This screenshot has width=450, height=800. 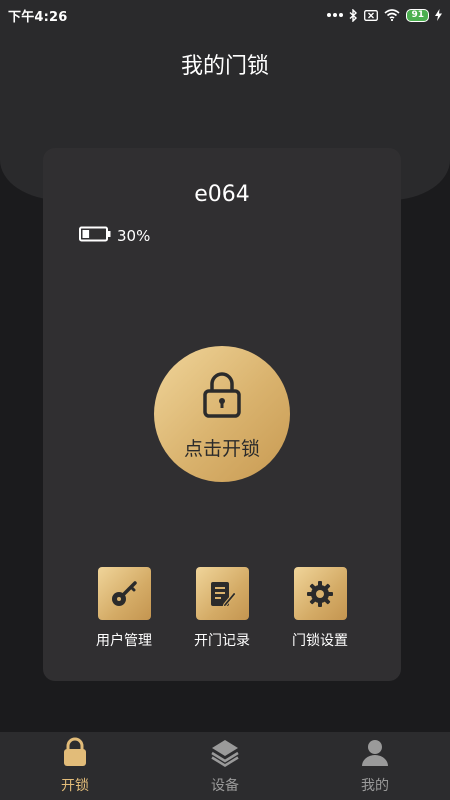 I want to click on lock-settings-button: 门锁设置, so click(x=320, y=608).